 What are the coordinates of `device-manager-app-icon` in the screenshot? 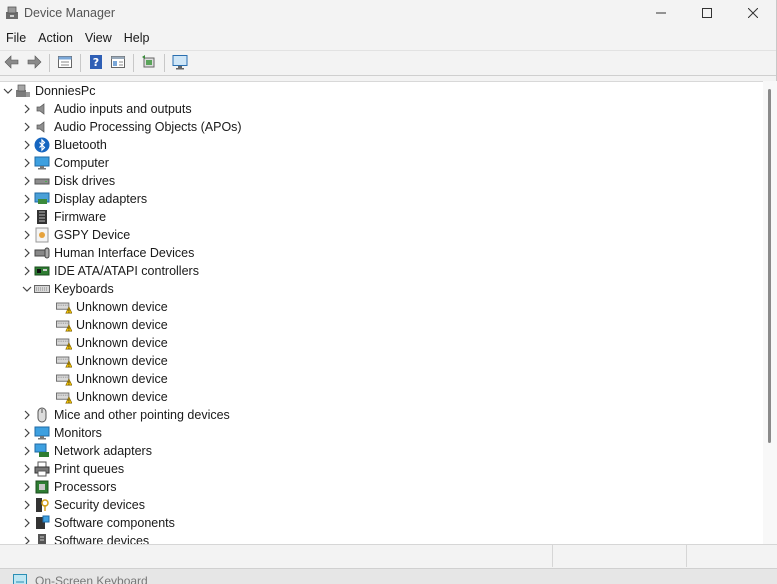 It's located at (12, 13).